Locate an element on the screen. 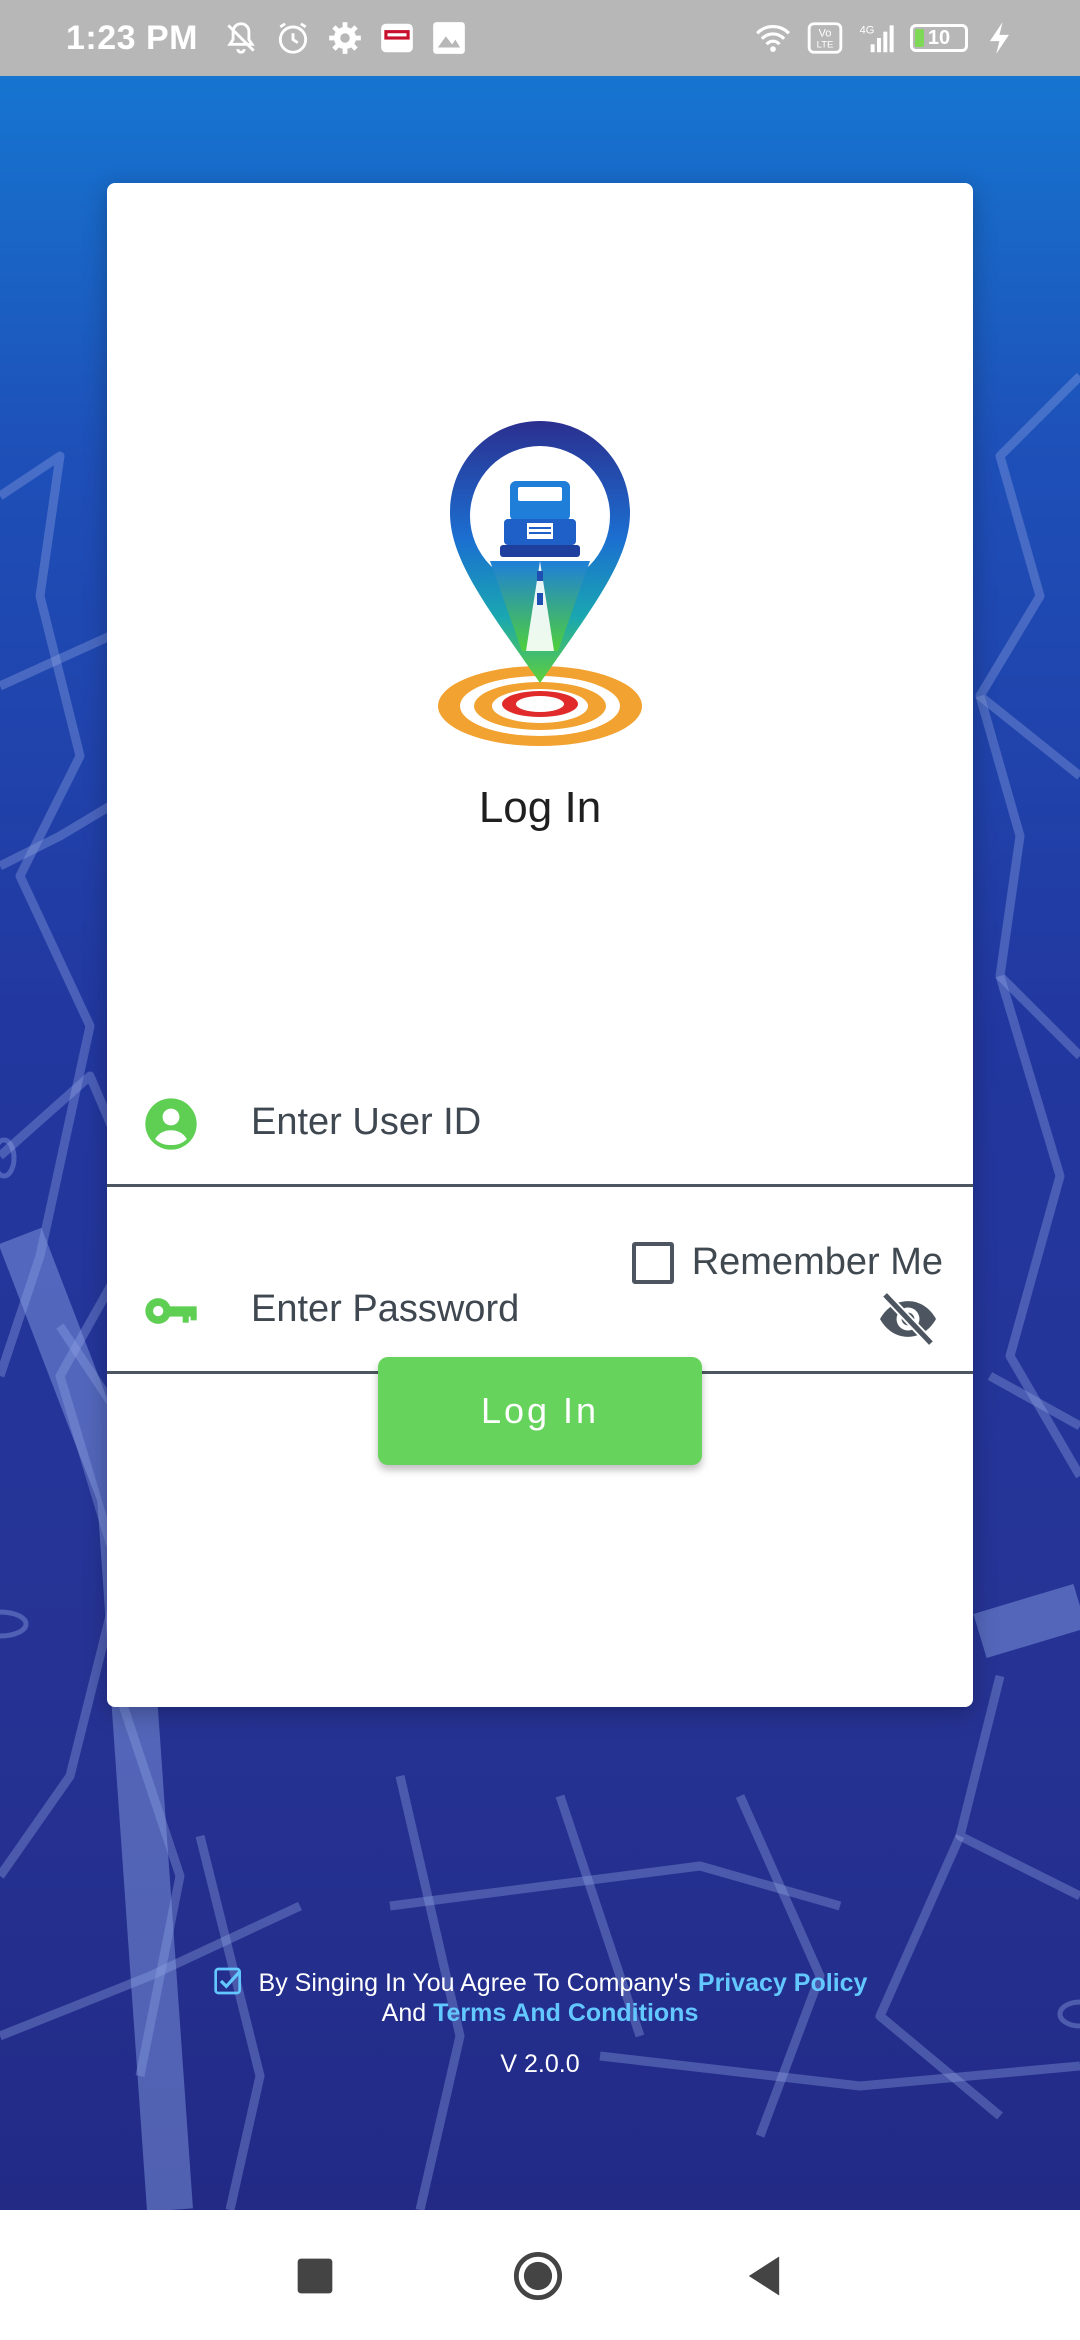 The width and height of the screenshot is (1080, 2340). checkbox-box is located at coordinates (652, 1262).